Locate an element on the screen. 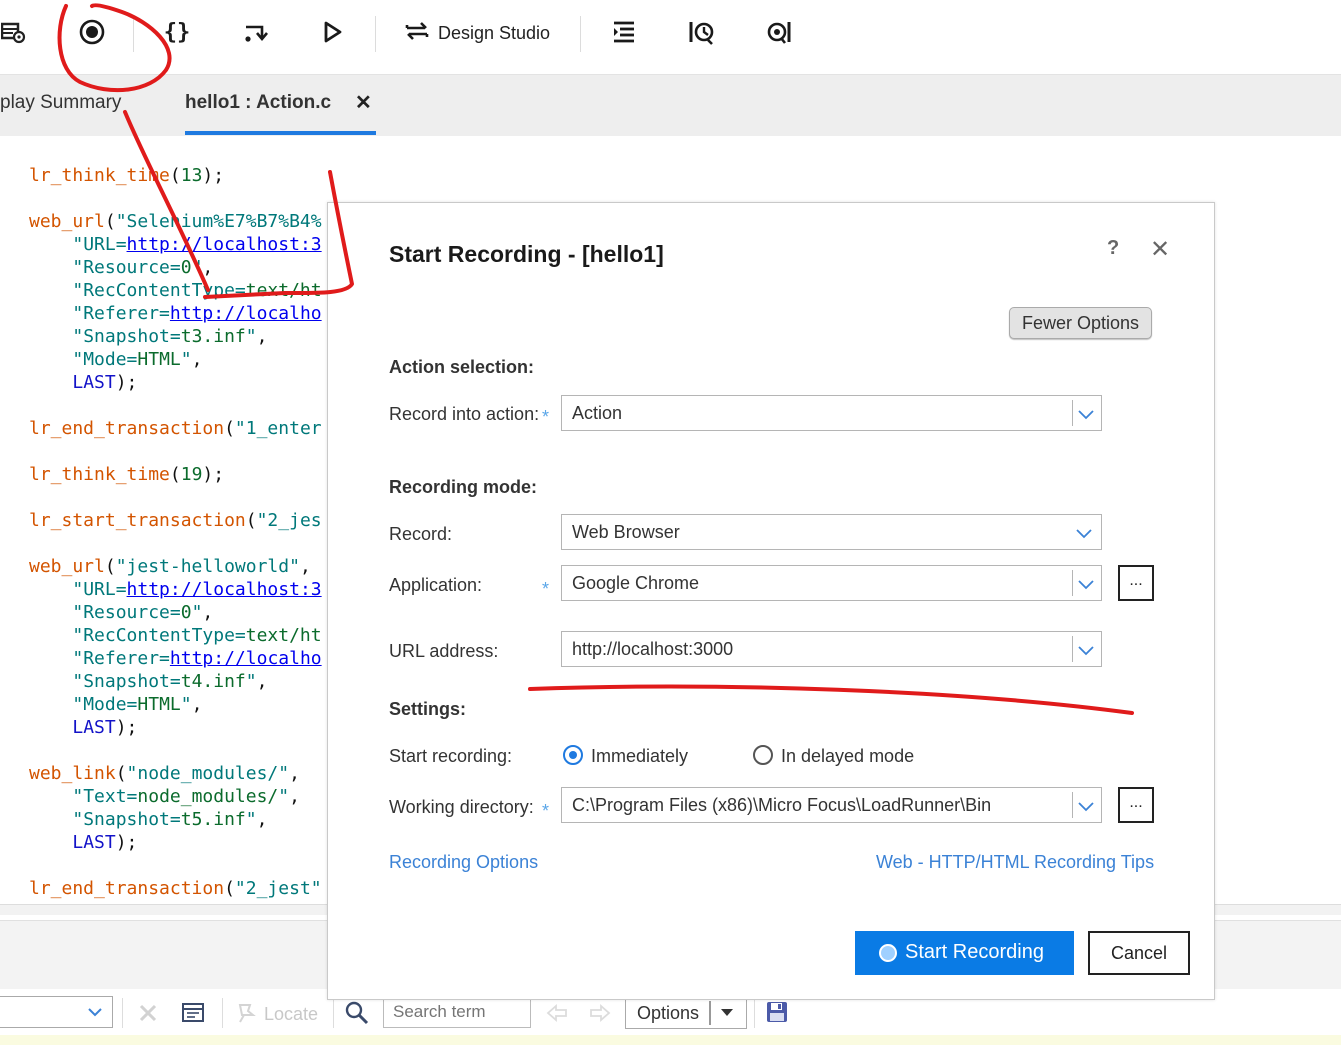  application-select: Google Chrome is located at coordinates (831, 583).